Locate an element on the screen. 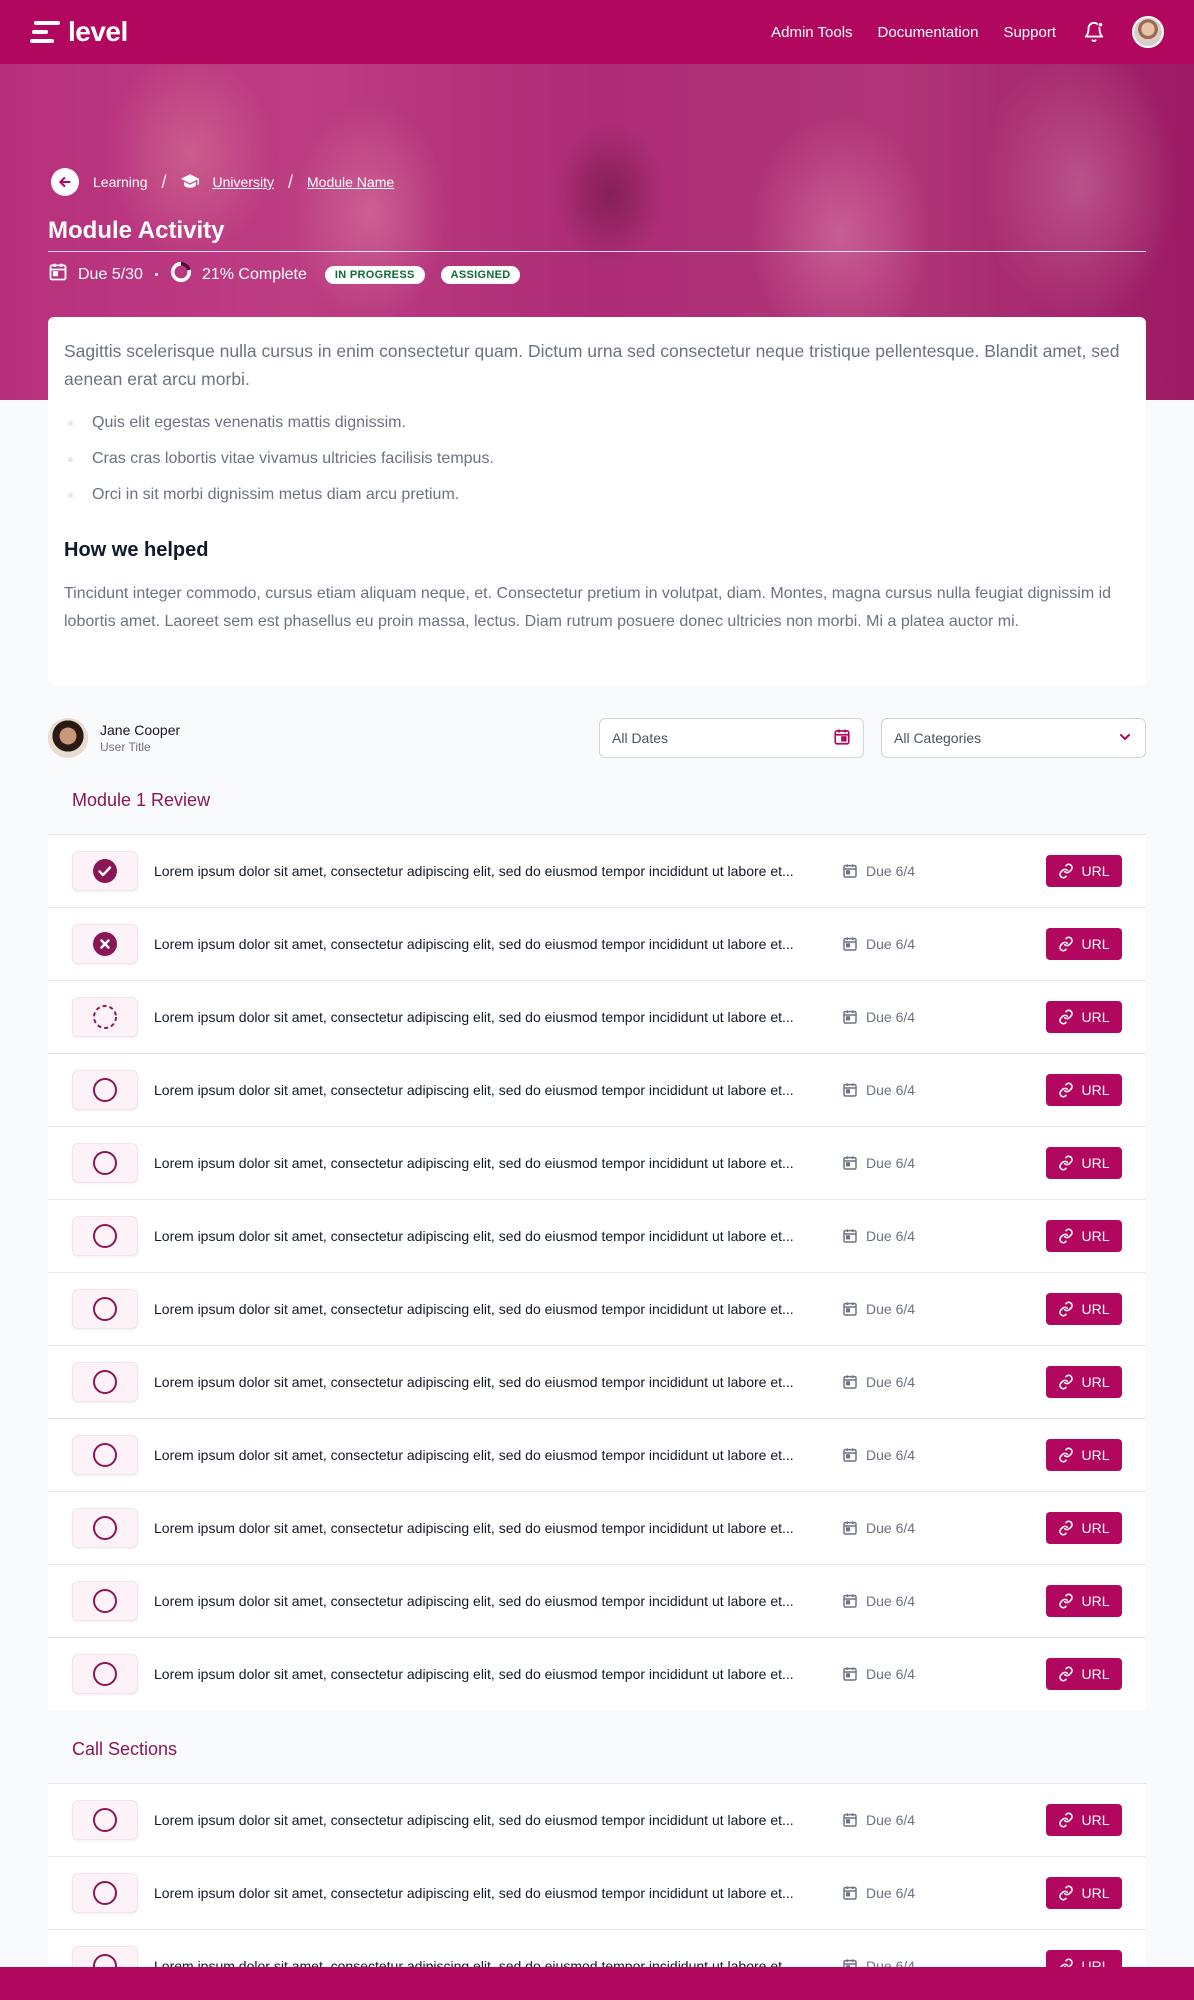 Image resolution: width=1194 pixels, height=2000 pixels. progress-label: 21% Complete is located at coordinates (254, 274).